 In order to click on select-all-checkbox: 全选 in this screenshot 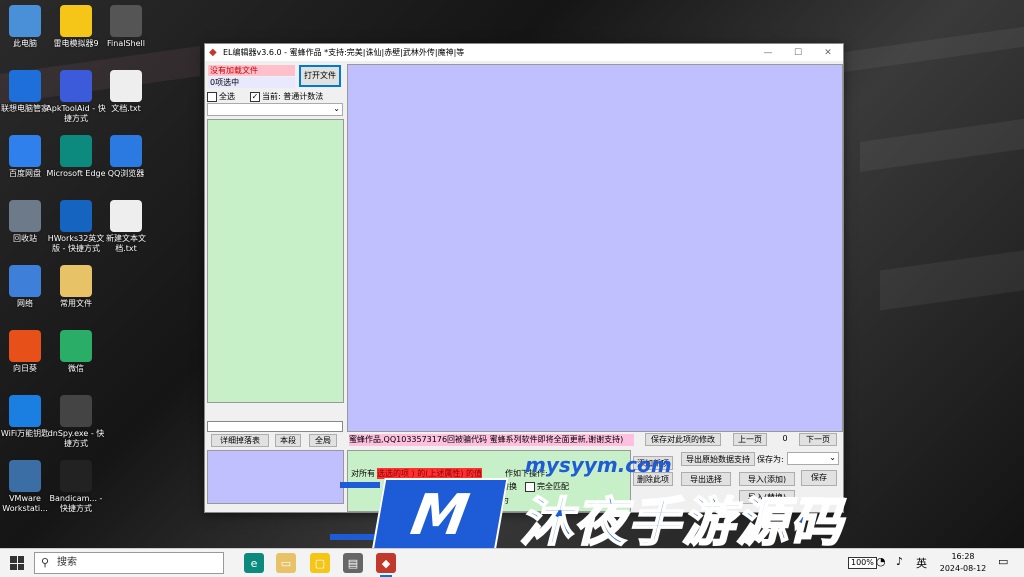, I will do `click(221, 96)`.